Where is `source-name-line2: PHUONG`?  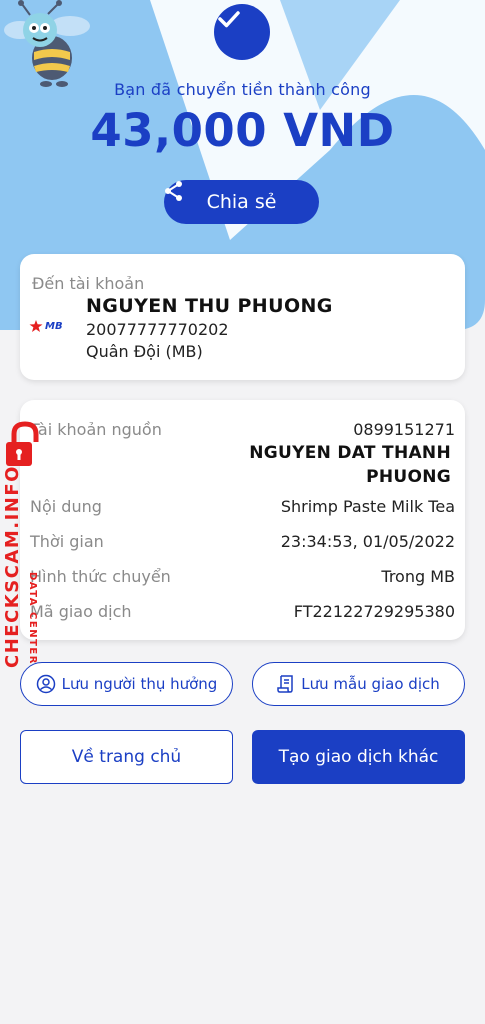 source-name-line2: PHUONG is located at coordinates (408, 477).